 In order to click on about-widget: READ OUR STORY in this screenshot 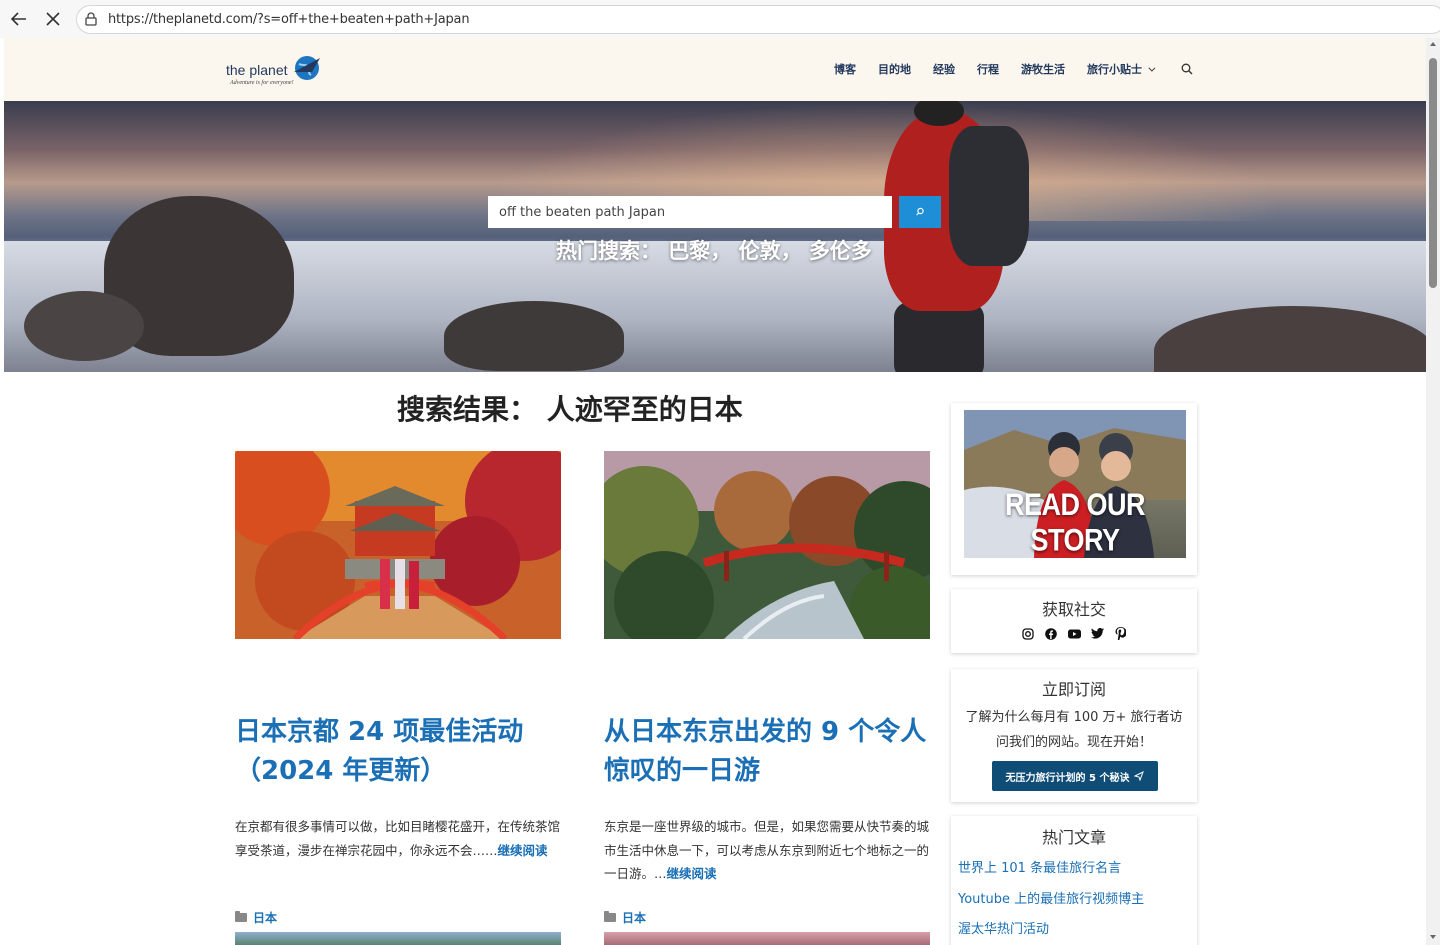, I will do `click(1074, 489)`.